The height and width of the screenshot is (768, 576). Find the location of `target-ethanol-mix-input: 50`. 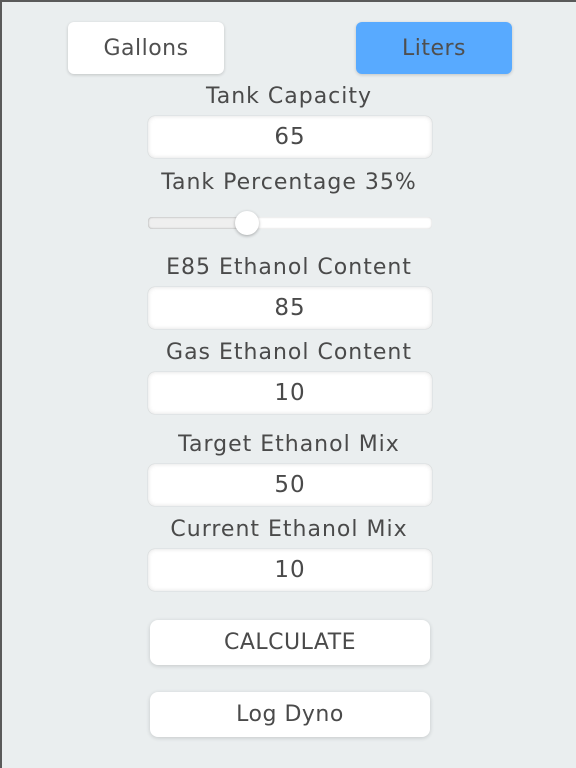

target-ethanol-mix-input: 50 is located at coordinates (290, 485).